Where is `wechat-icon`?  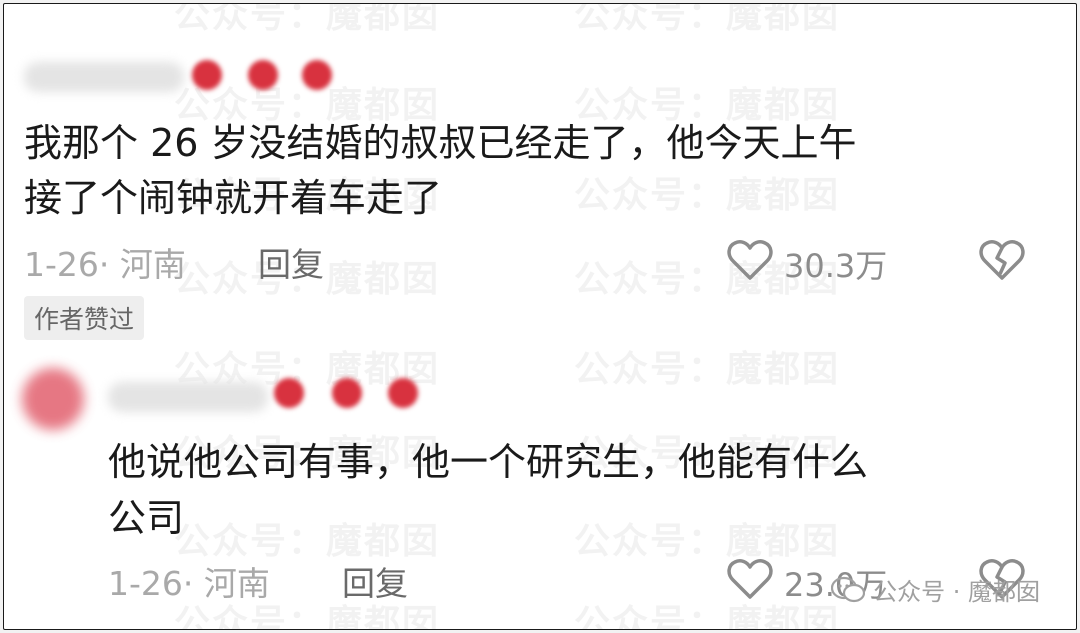 wechat-icon is located at coordinates (848, 589).